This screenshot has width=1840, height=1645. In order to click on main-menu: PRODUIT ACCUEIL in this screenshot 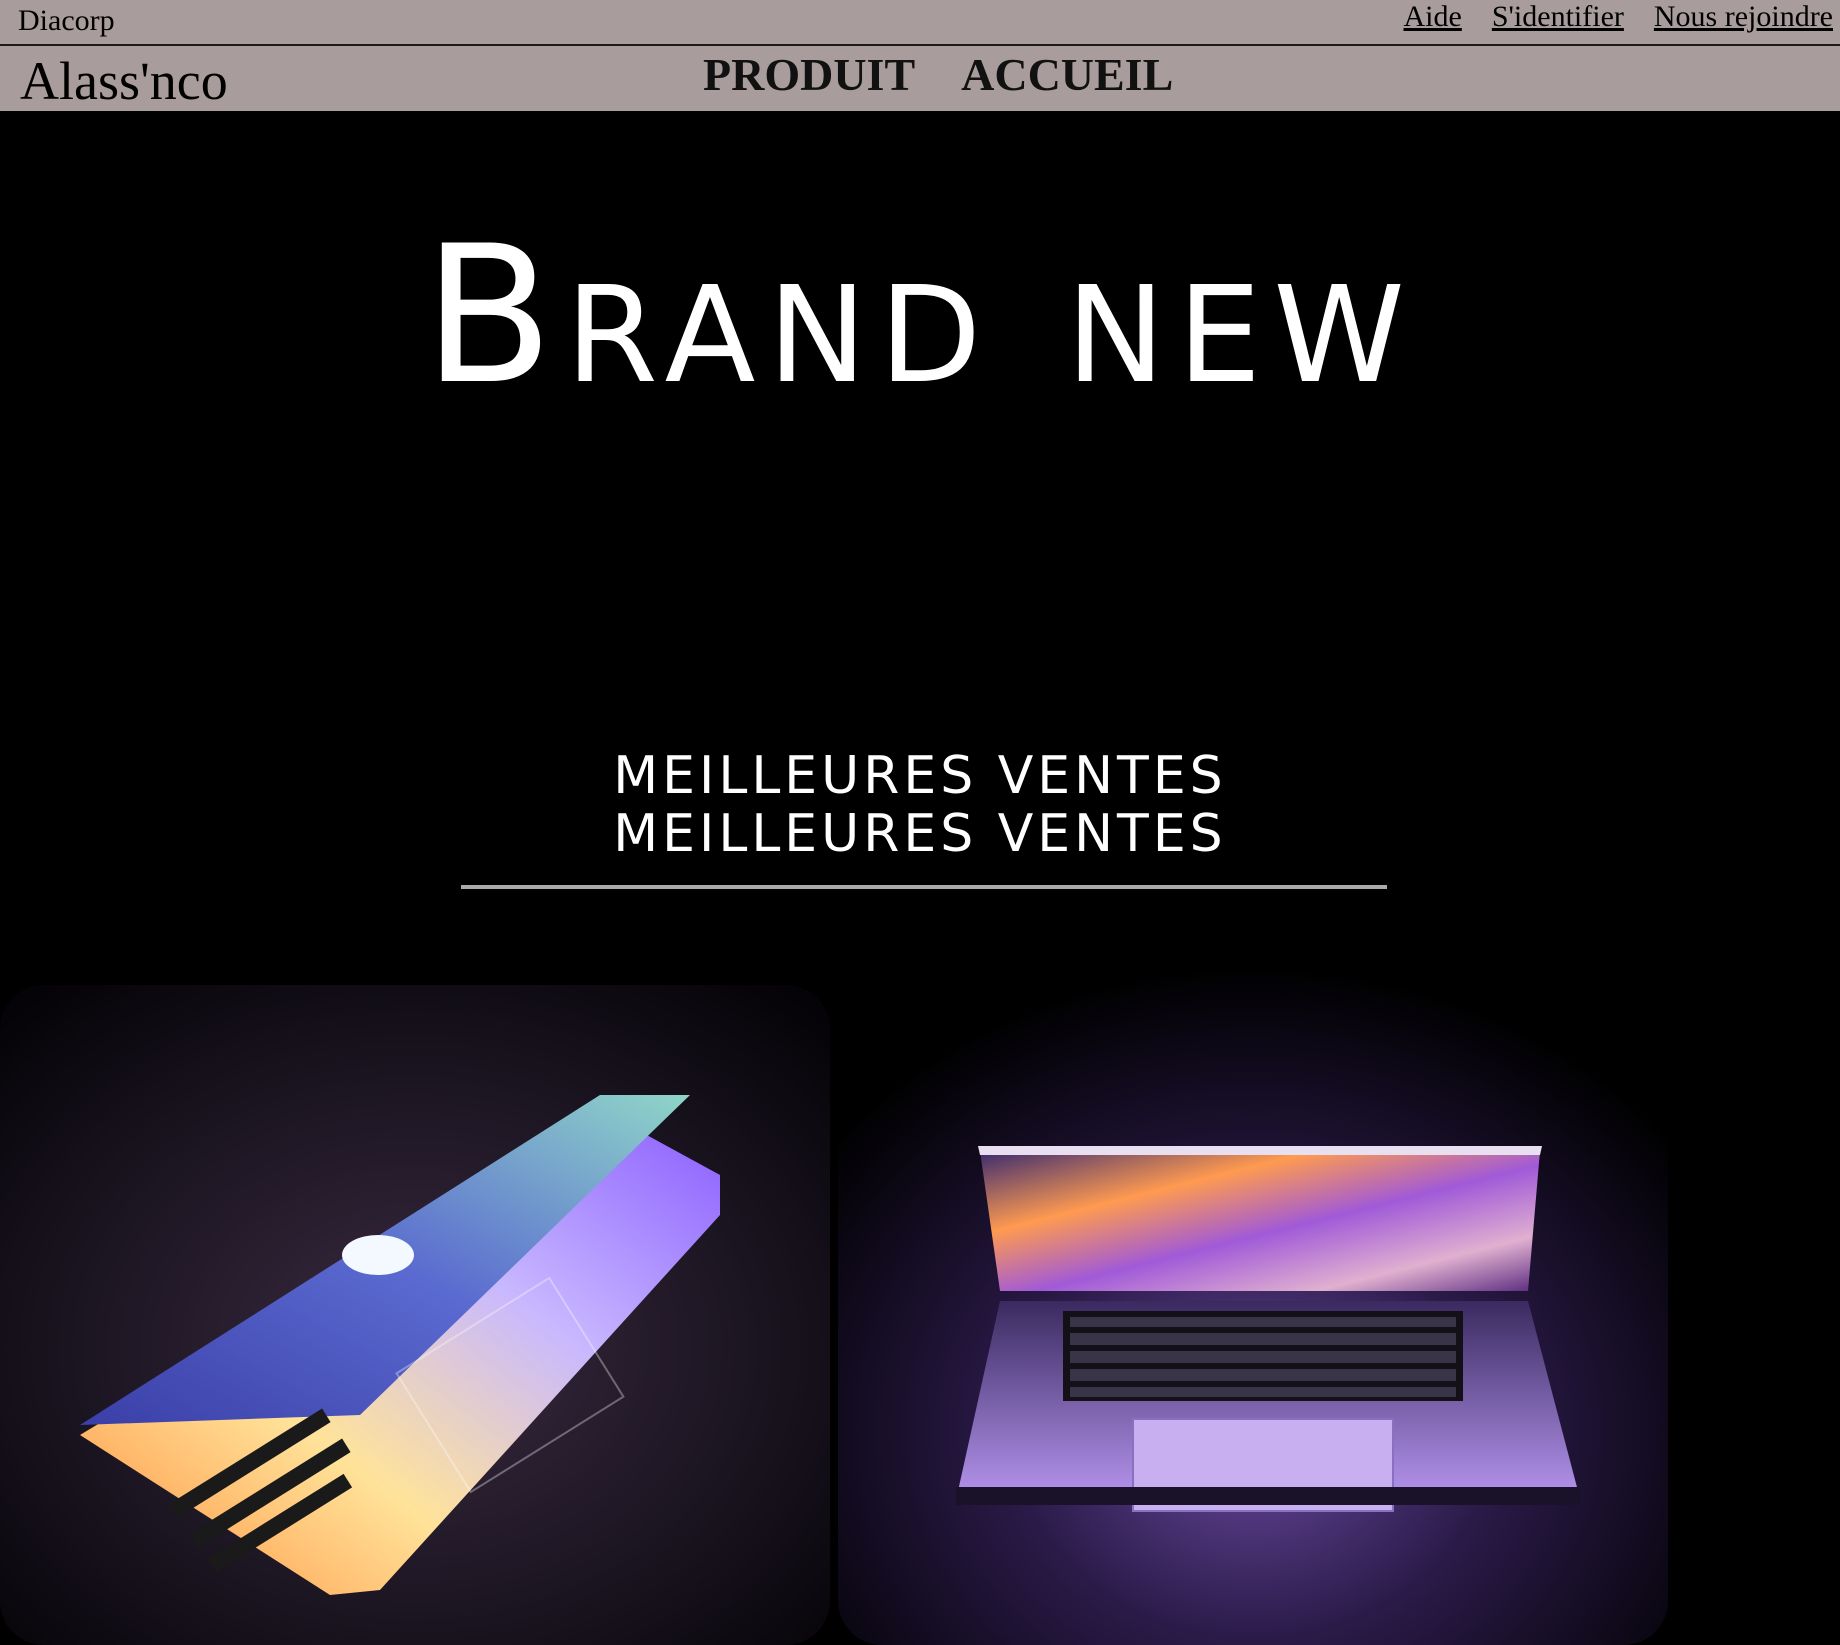, I will do `click(938, 74)`.